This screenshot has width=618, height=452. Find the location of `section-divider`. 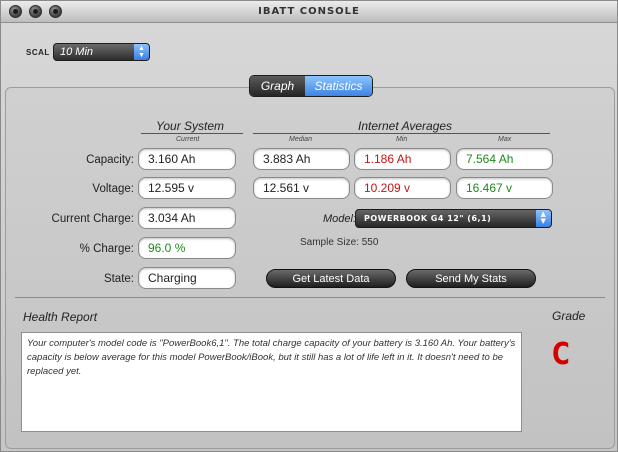

section-divider is located at coordinates (310, 297).